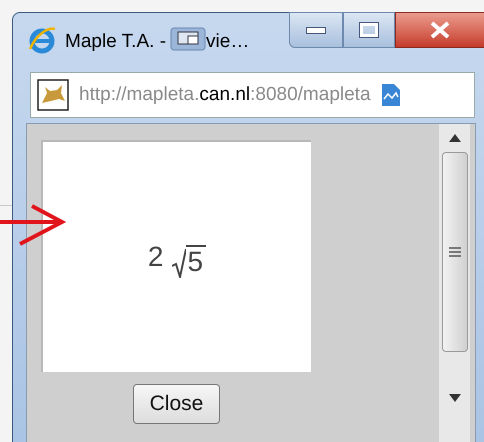 This screenshot has width=484, height=442. What do you see at coordinates (390, 95) in the screenshot?
I see `page-icon` at bounding box center [390, 95].